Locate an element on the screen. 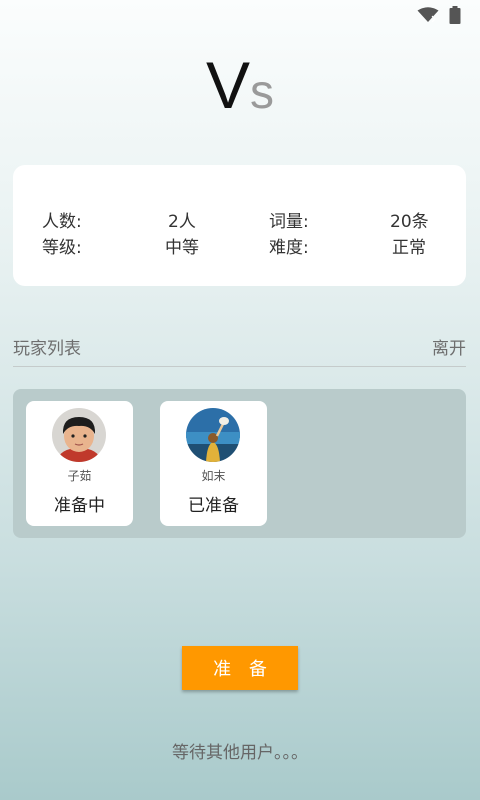  ready-button: 准 备 is located at coordinates (240, 668).